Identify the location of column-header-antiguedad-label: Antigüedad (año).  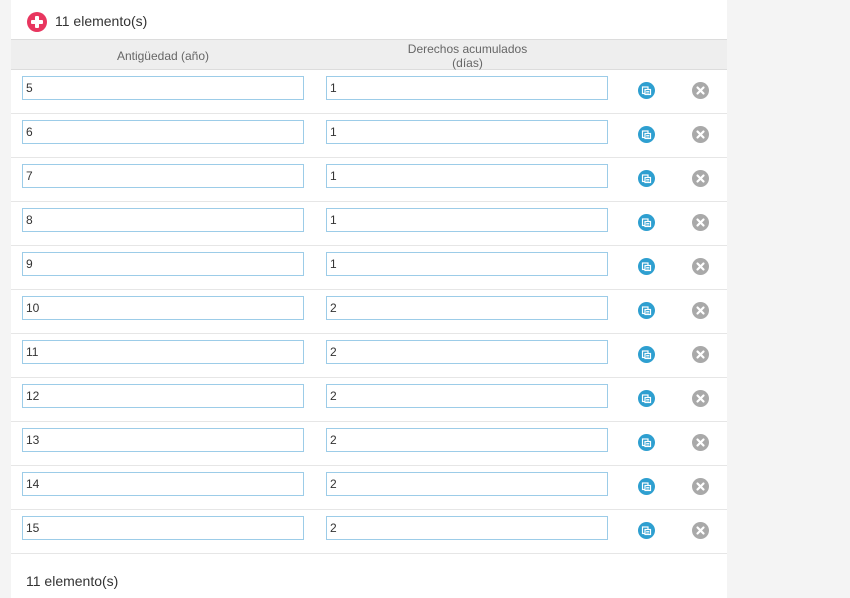
(163, 55).